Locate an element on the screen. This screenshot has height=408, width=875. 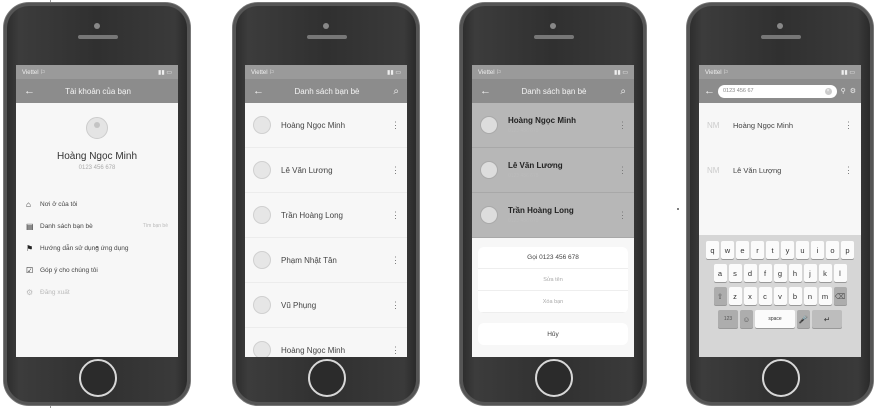
add-contact-icon: ⚲ is located at coordinates (843, 91).